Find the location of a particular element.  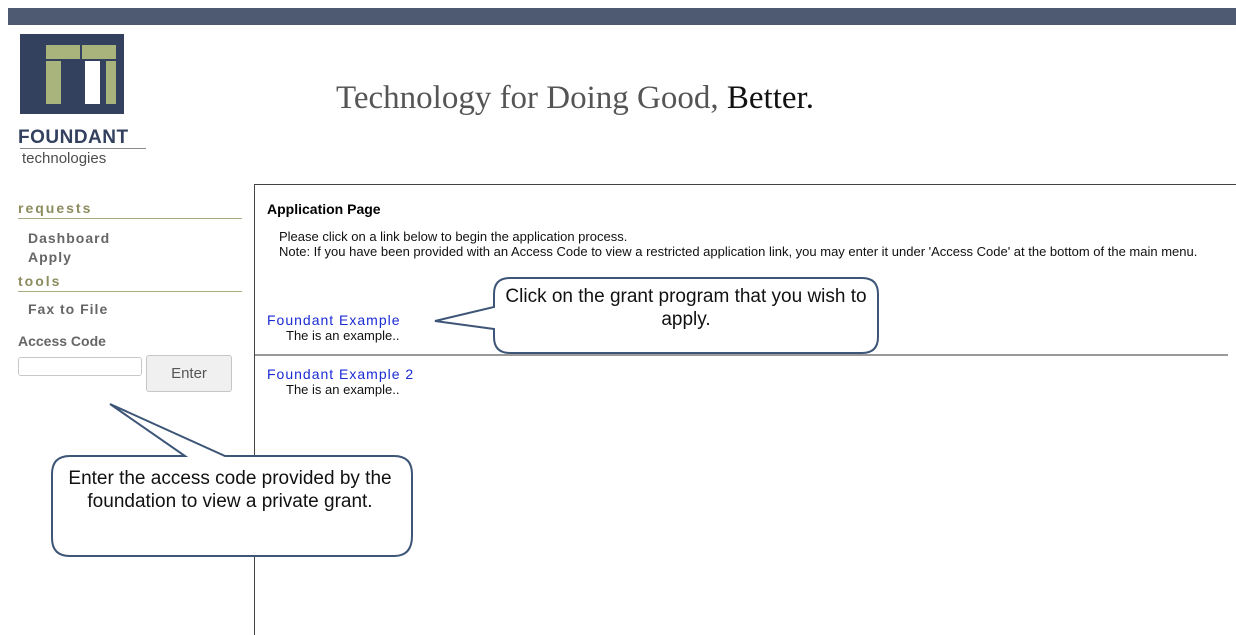

application-item: Foundant Example 2 The is an example.. is located at coordinates (340, 381).